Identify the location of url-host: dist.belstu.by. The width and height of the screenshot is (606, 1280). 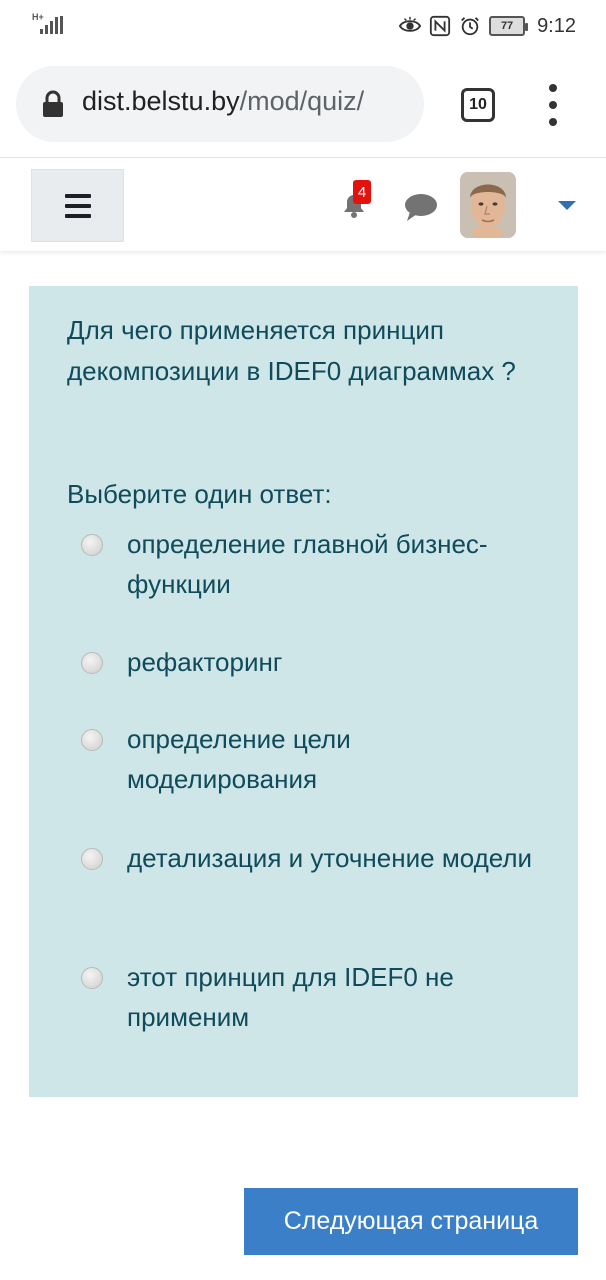
(161, 101).